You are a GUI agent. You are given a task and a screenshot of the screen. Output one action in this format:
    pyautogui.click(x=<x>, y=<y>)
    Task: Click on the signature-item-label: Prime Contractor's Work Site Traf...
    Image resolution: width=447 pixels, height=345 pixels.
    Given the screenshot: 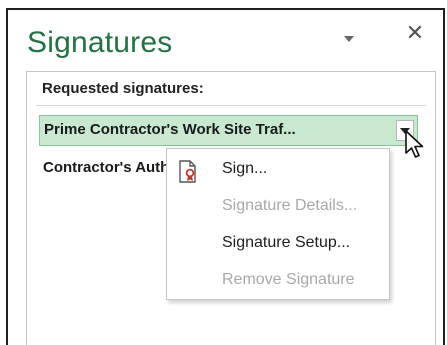 What is the action you would take?
    pyautogui.click(x=170, y=129)
    